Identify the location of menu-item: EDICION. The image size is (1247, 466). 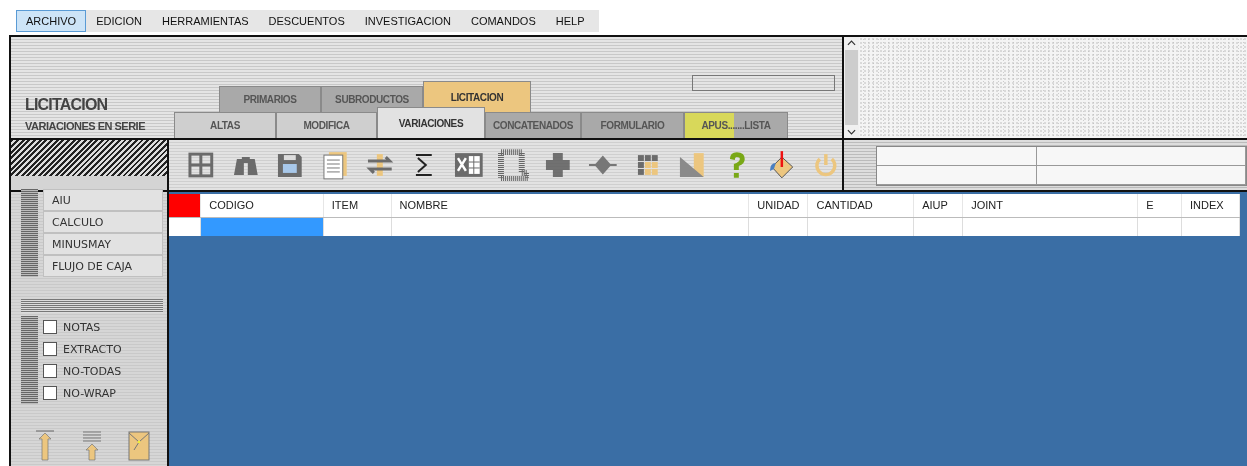
(119, 21).